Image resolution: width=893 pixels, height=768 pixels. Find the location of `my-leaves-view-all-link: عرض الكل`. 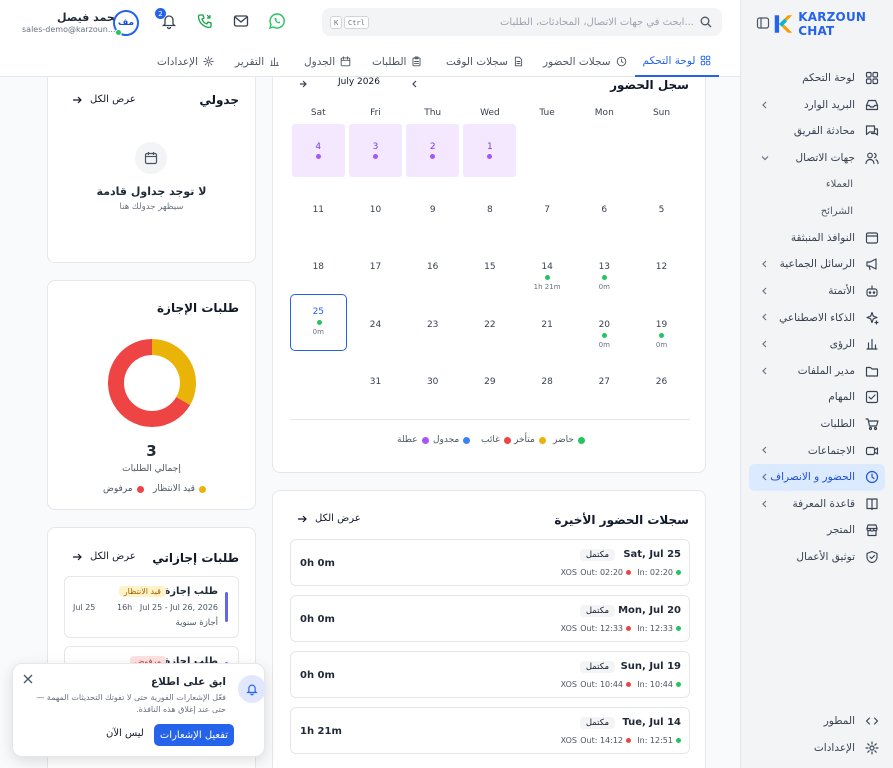

my-leaves-view-all-link: عرض الكل is located at coordinates (104, 556).